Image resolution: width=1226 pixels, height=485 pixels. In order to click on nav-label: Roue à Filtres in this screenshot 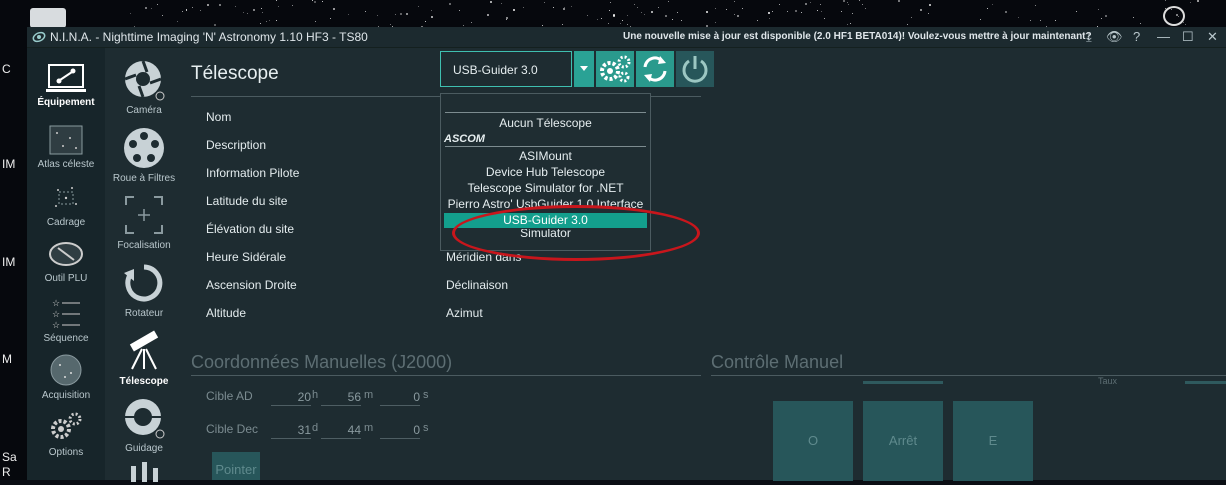, I will do `click(144, 178)`.